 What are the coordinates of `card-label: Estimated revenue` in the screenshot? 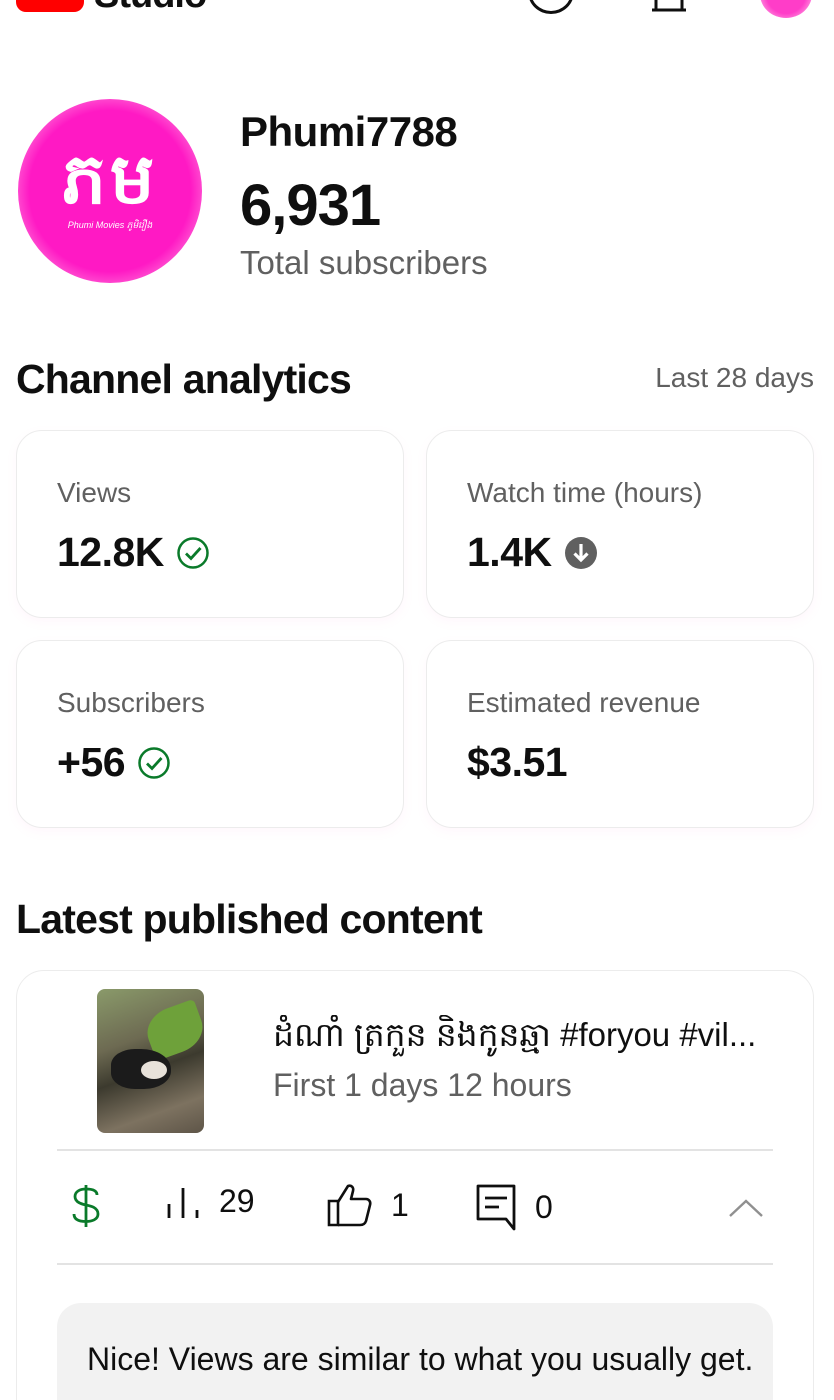 It's located at (584, 702).